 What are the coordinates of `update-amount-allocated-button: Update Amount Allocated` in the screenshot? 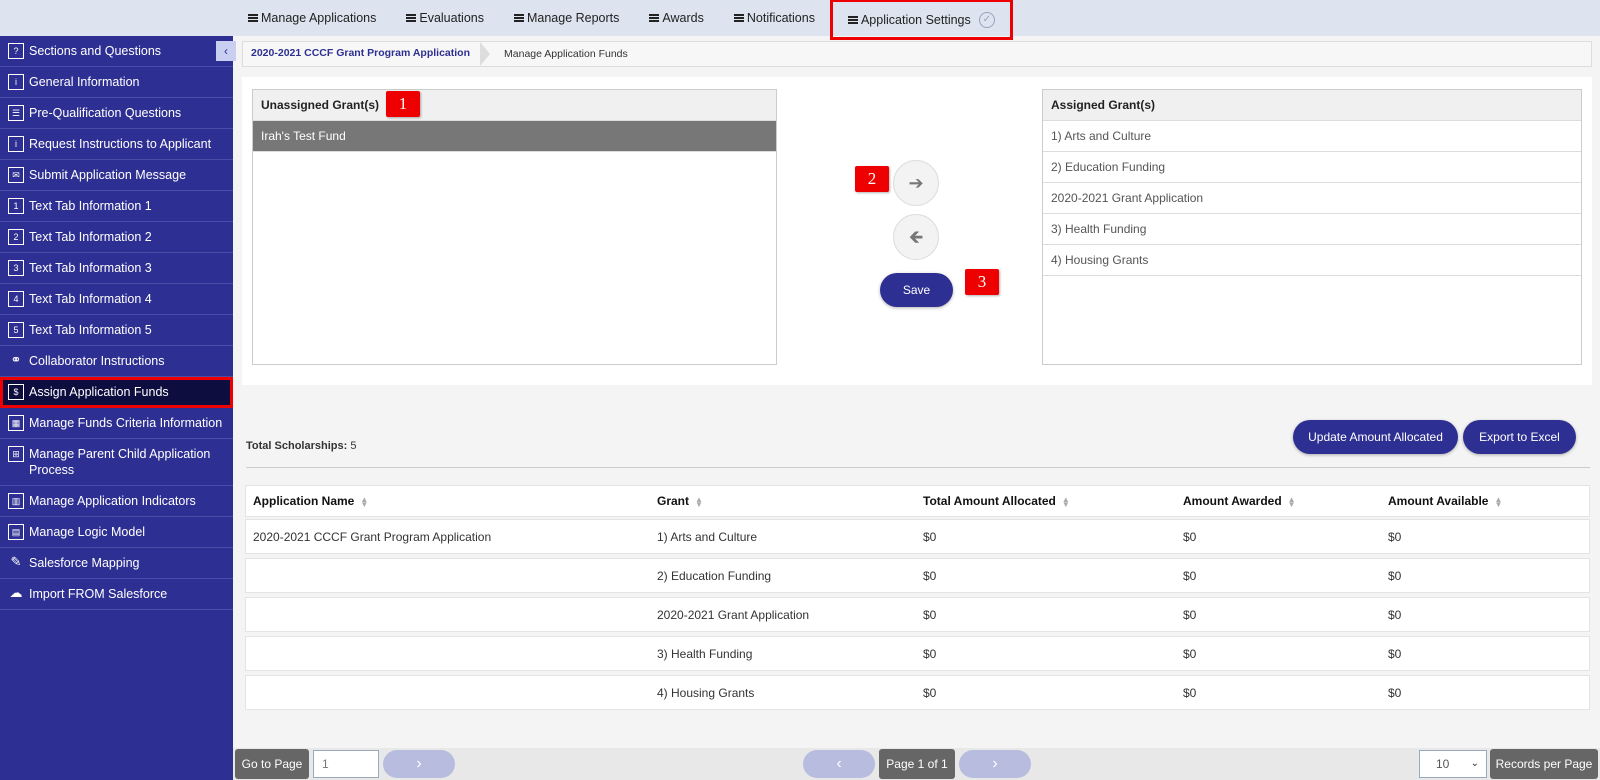 It's located at (1375, 437).